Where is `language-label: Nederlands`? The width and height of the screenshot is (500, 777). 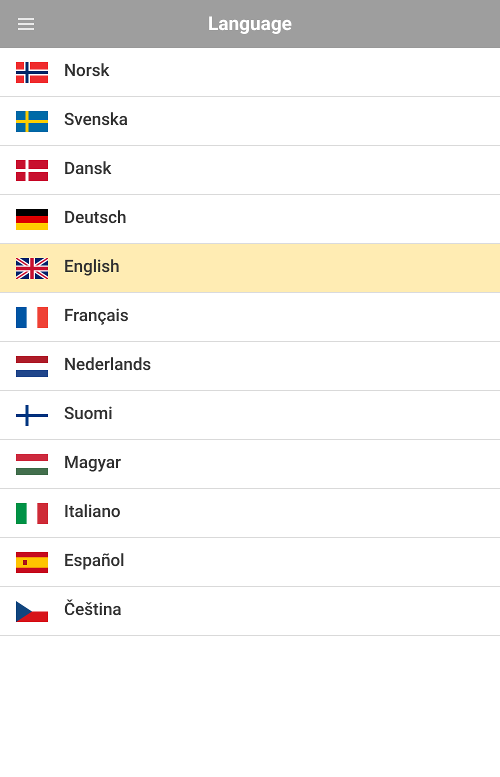 language-label: Nederlands is located at coordinates (108, 366).